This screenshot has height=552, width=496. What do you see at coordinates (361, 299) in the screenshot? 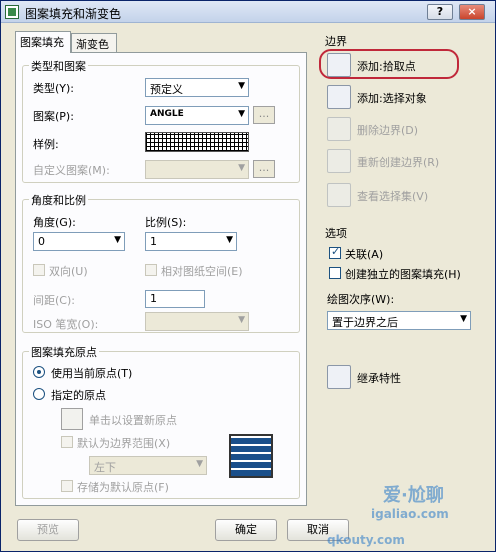
I see `draw-order-label: 绘图次序(W):` at bounding box center [361, 299].